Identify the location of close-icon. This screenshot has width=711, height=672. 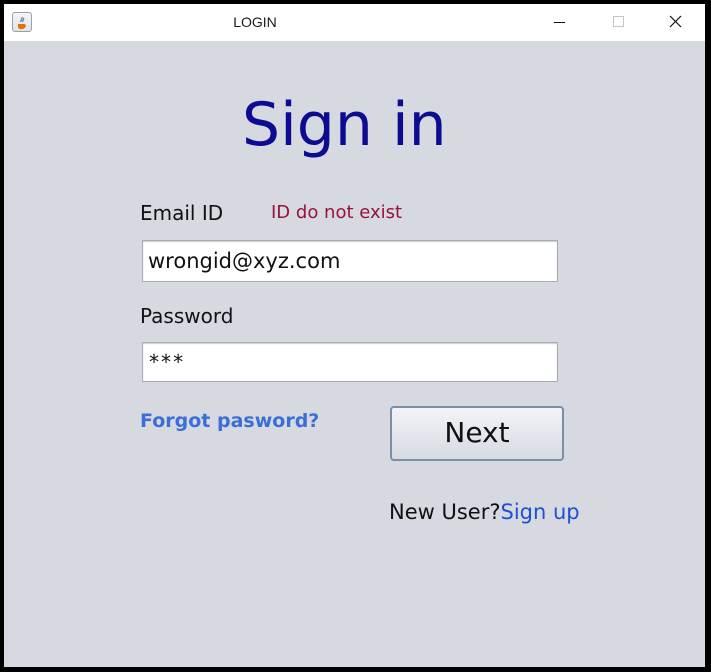
(675, 21).